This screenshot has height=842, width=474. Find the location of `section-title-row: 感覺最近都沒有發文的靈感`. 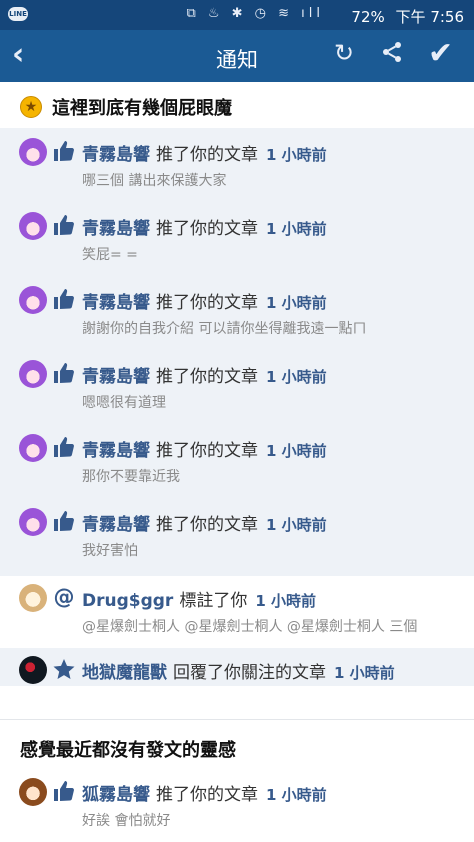

section-title-row: 感覺最近都沒有發文的靈感 is located at coordinates (237, 747).